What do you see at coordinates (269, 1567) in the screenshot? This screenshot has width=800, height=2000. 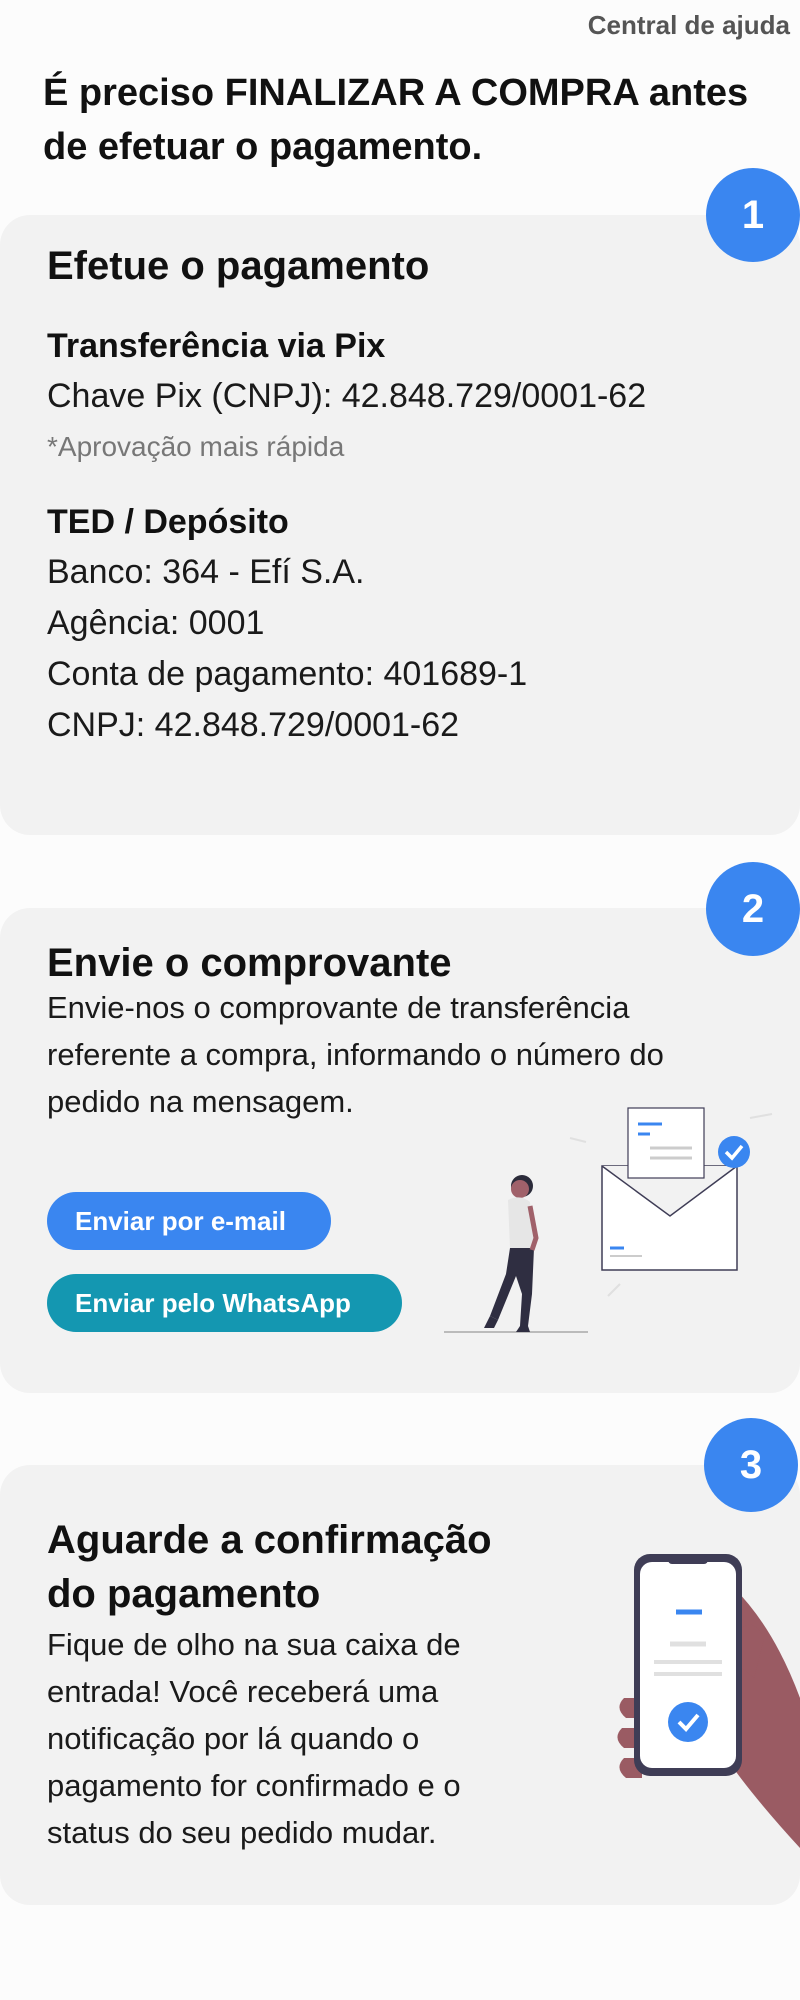 I see `step-3-title: Aguarde a confirmação do pagamento` at bounding box center [269, 1567].